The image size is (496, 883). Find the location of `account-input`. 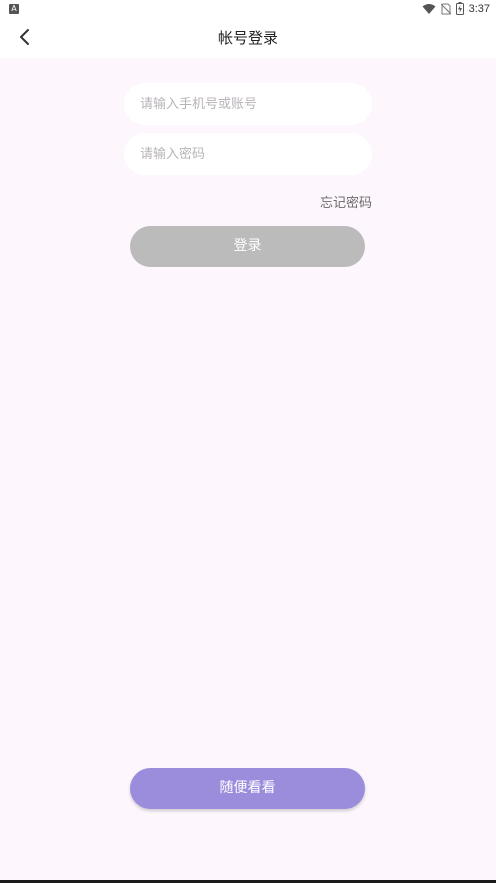

account-input is located at coordinates (248, 104).